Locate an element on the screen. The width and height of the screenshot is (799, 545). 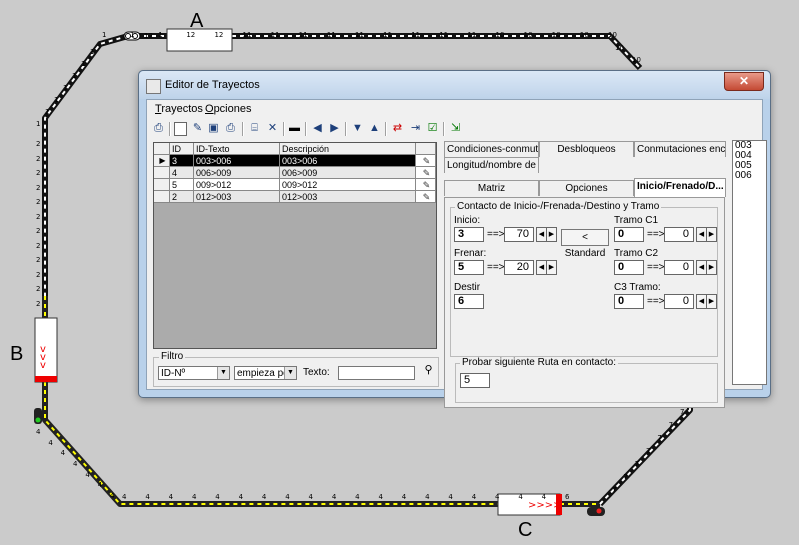
tramo-c1-input: 0 is located at coordinates (629, 234).